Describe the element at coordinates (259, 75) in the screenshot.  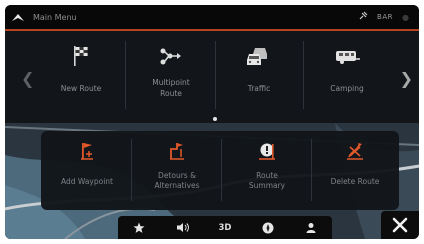
I see `menu-item-traffic: Traffic` at that location.